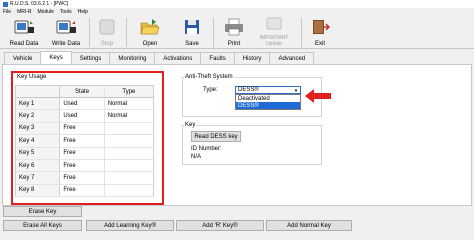 The height and width of the screenshot is (240, 474). Describe the element at coordinates (192, 27) in the screenshot. I see `save-icon` at that location.